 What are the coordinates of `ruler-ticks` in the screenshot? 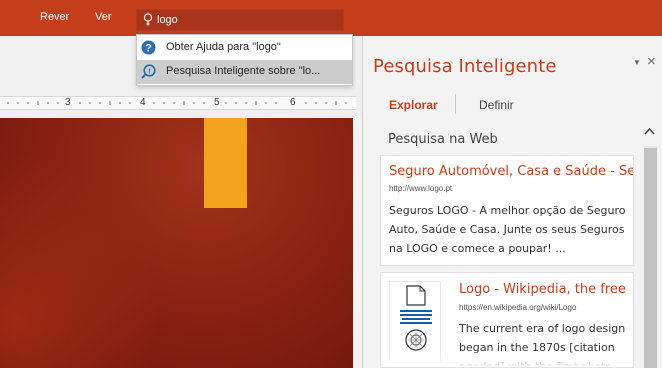 It's located at (177, 103).